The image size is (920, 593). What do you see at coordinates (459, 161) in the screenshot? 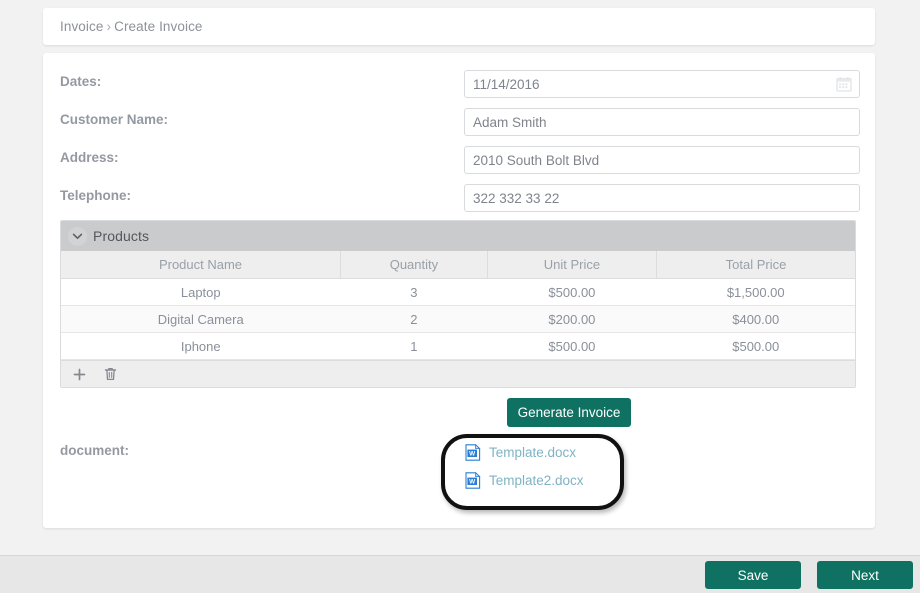
I see `form-row-address: Address:` at bounding box center [459, 161].